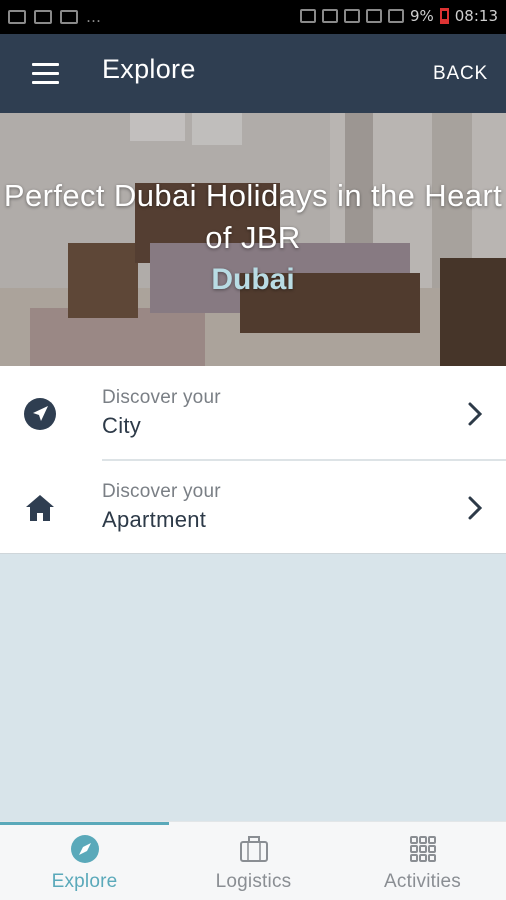 This screenshot has width=506, height=900. What do you see at coordinates (351, 16) in the screenshot?
I see `alarm-icon` at bounding box center [351, 16].